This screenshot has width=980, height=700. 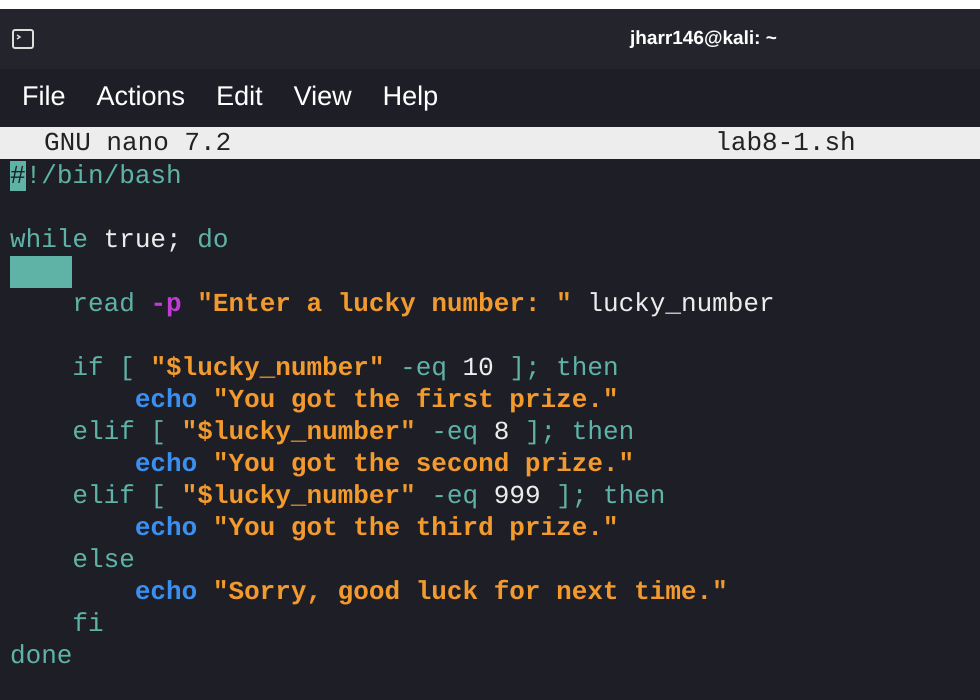 What do you see at coordinates (103, 560) in the screenshot?
I see `code-text: else` at bounding box center [103, 560].